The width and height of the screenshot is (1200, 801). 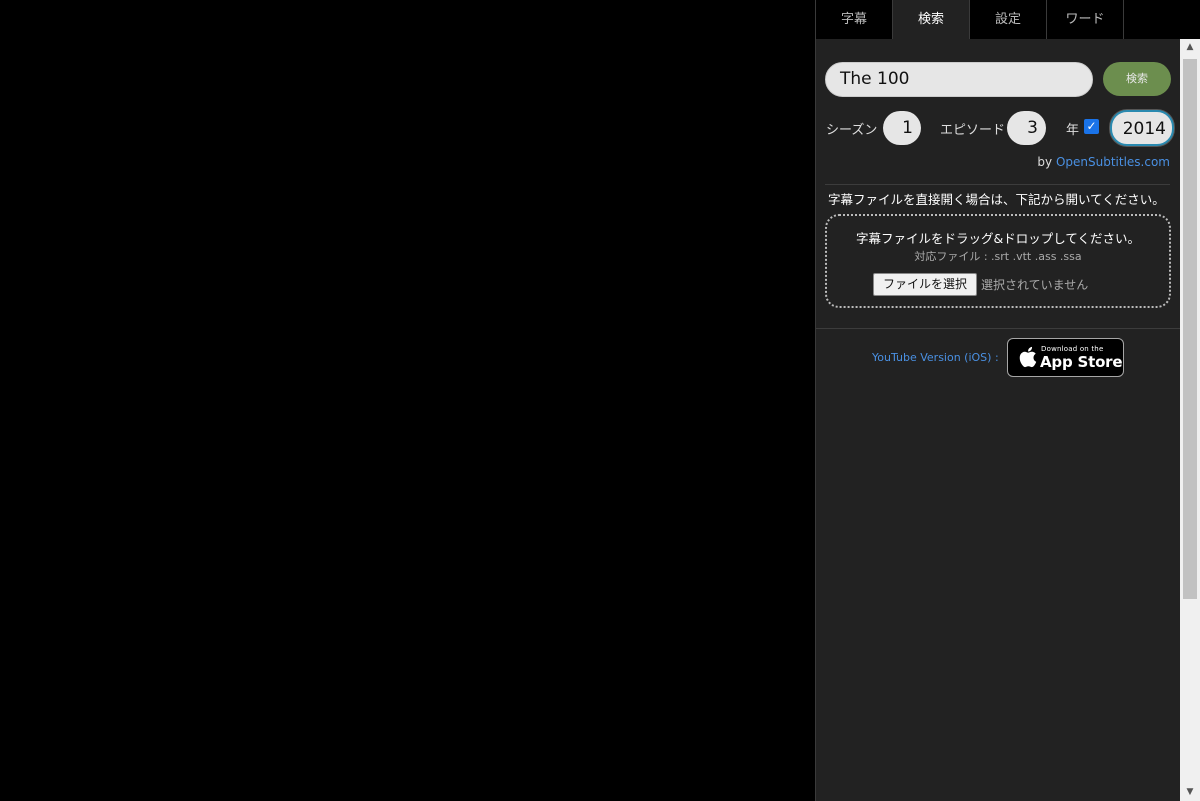 I want to click on app-store-badge: Download on the App Store, so click(x=1065, y=357).